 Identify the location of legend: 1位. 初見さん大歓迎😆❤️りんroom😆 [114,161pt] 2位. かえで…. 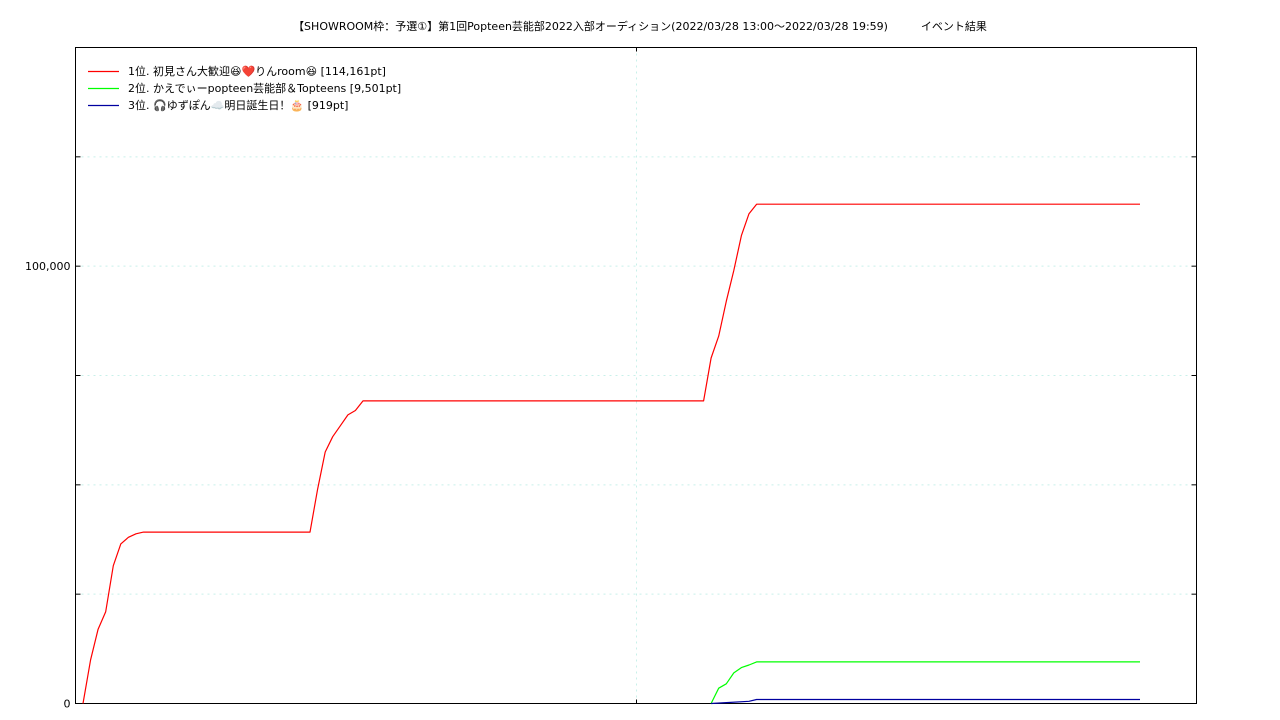
(244, 88).